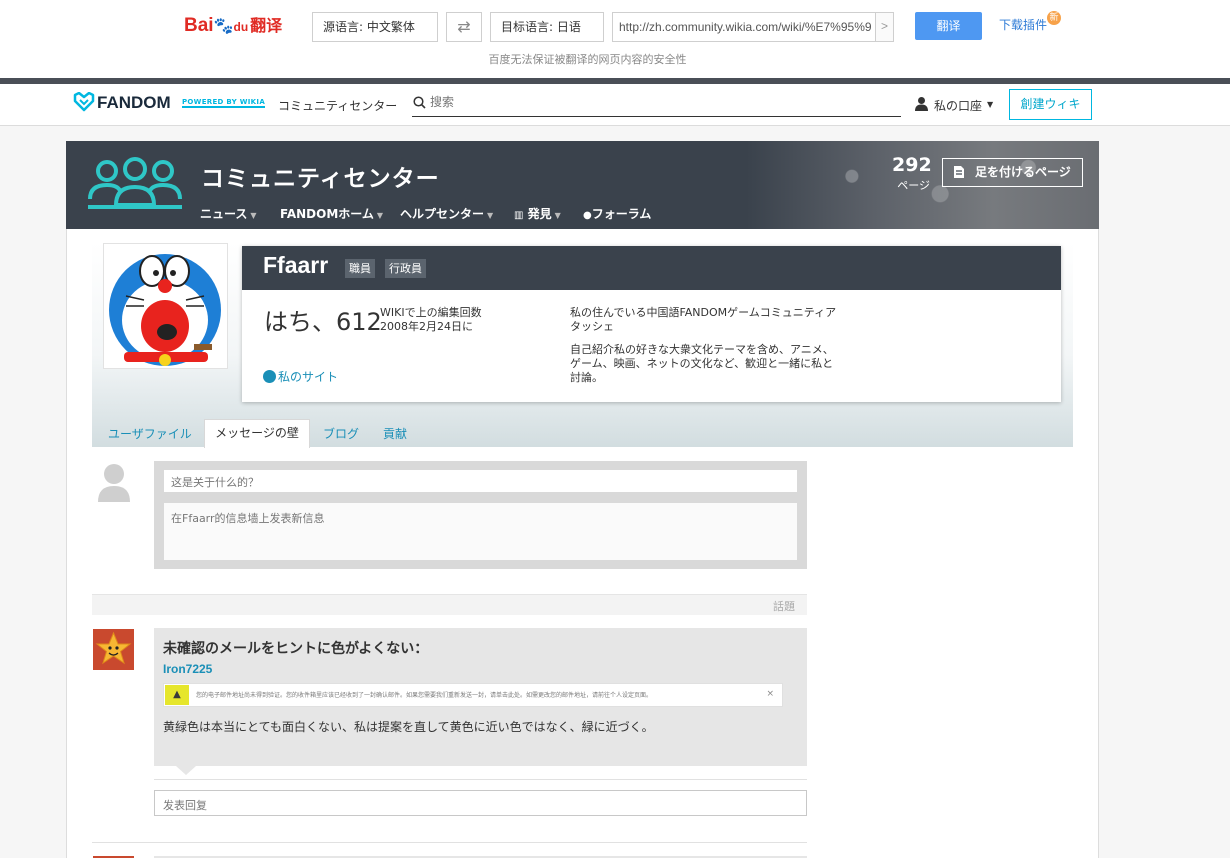 This screenshot has height=858, width=1230. What do you see at coordinates (1054, 18) in the screenshot?
I see `new-badge: 新` at bounding box center [1054, 18].